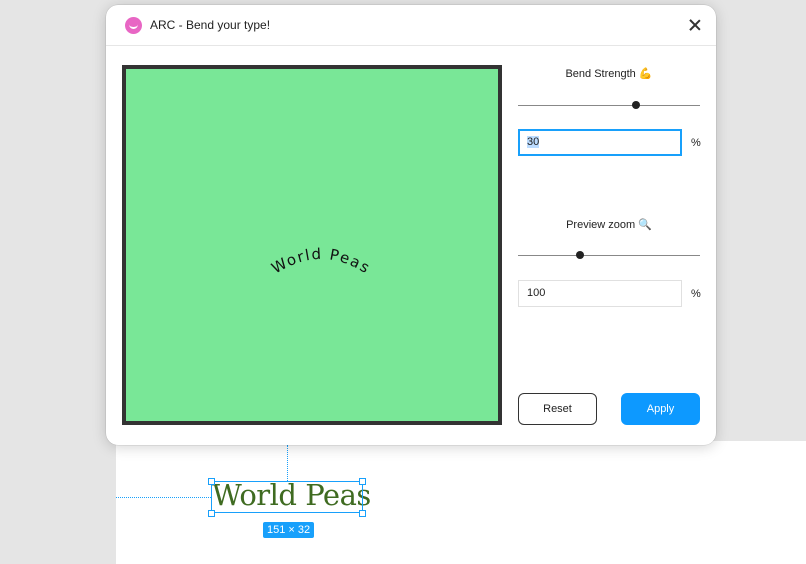 This screenshot has width=806, height=564. What do you see at coordinates (696, 143) in the screenshot?
I see `bend-unit-label: %` at bounding box center [696, 143].